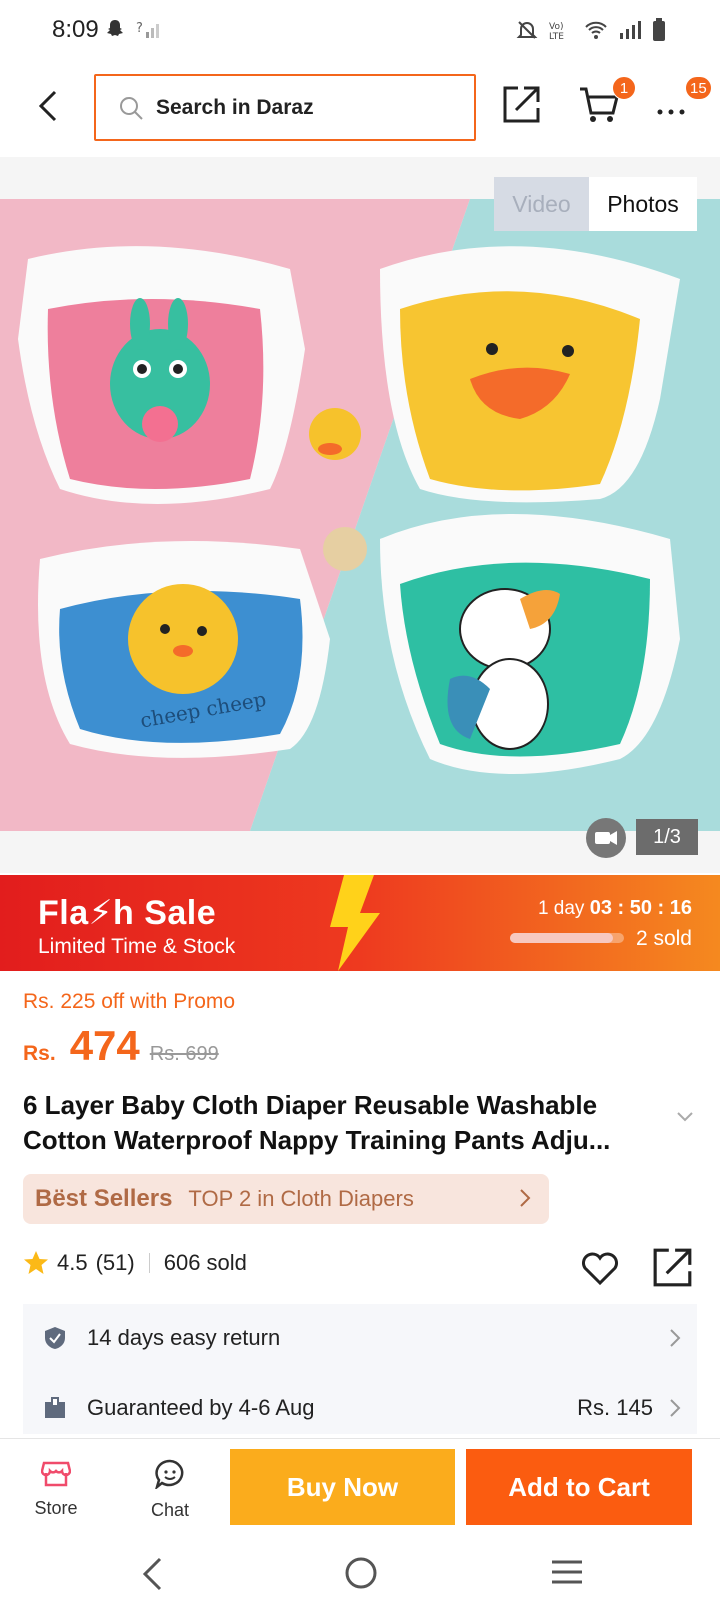  Describe the element at coordinates (55, 1407) in the screenshot. I see `delivery-box-icon` at that location.